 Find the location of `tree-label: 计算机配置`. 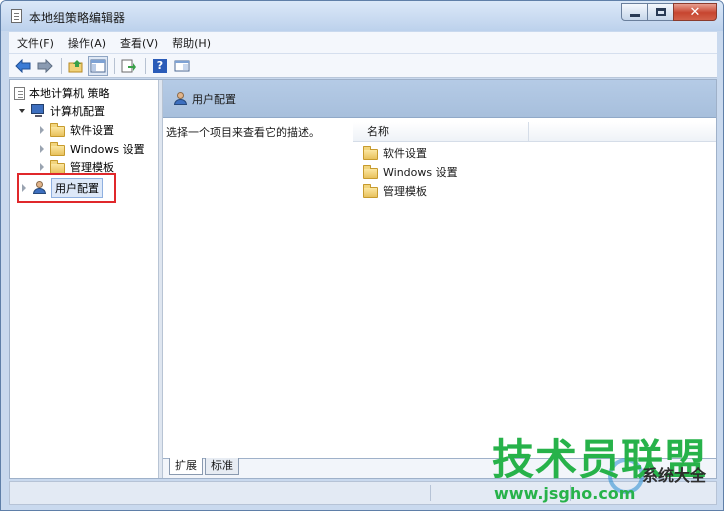

tree-label: 计算机配置 is located at coordinates (77, 111).